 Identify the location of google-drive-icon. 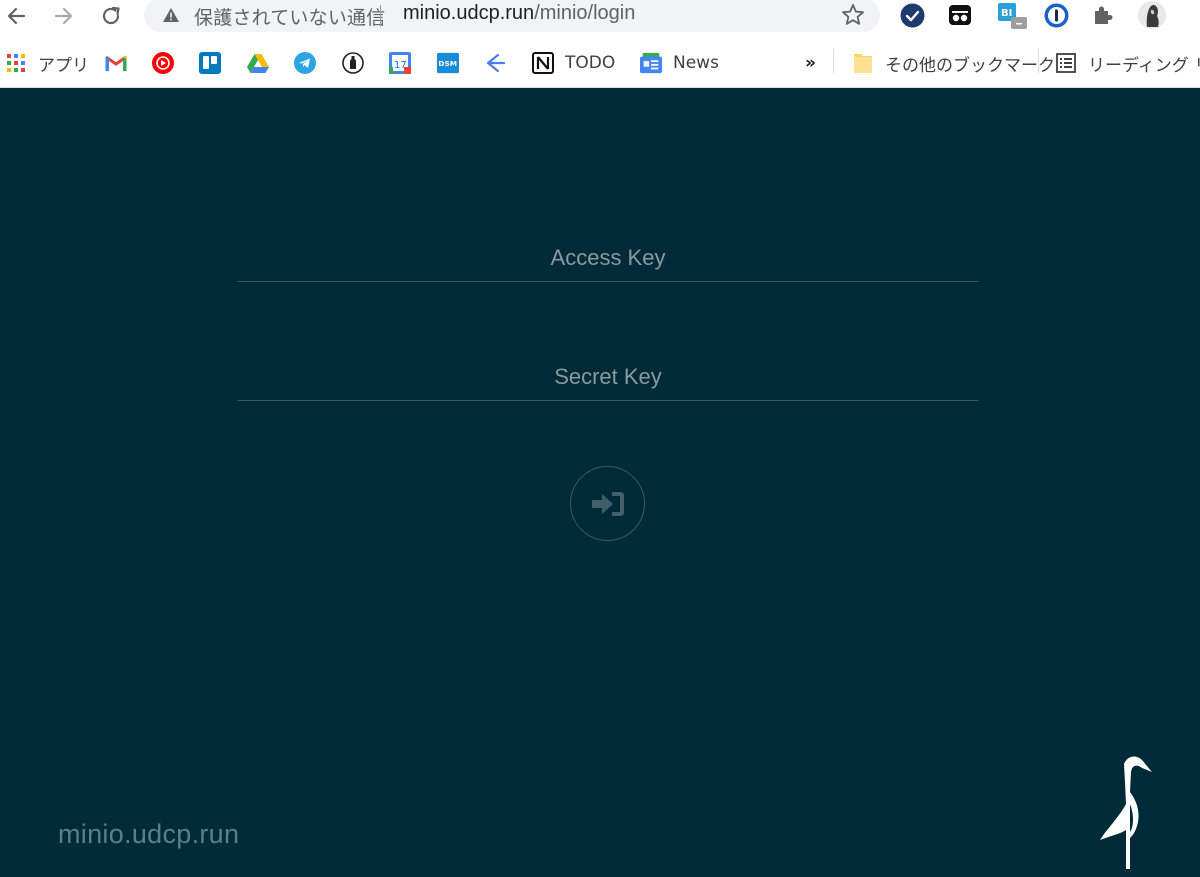
(258, 63).